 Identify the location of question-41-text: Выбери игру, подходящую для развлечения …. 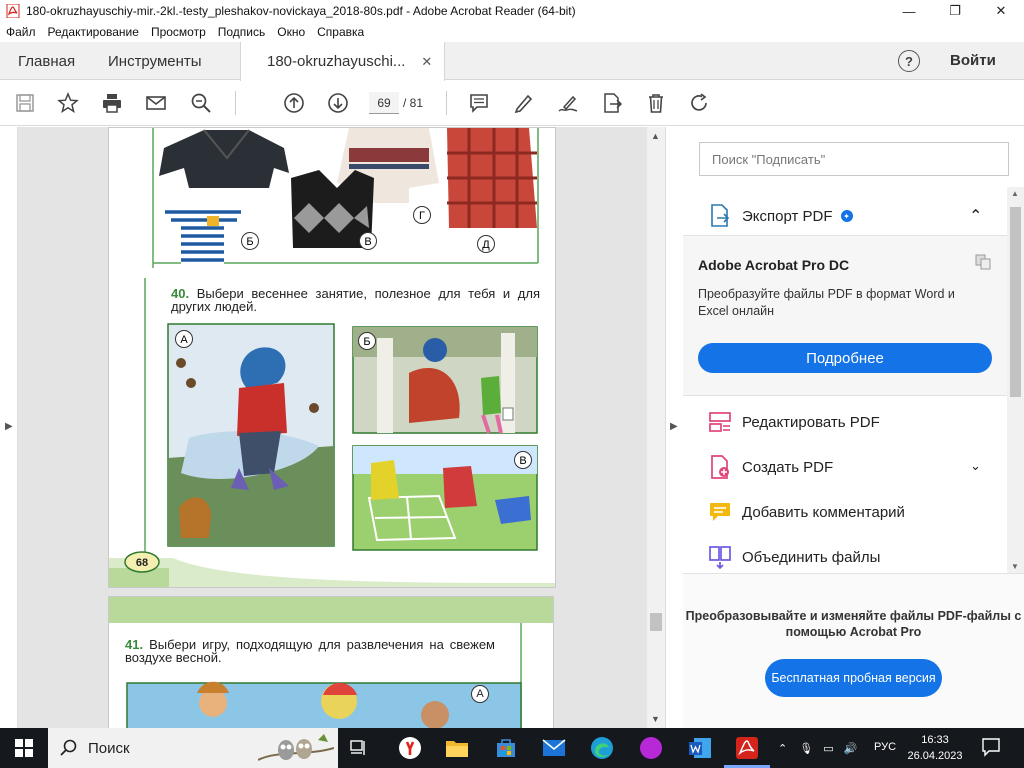
(310, 651).